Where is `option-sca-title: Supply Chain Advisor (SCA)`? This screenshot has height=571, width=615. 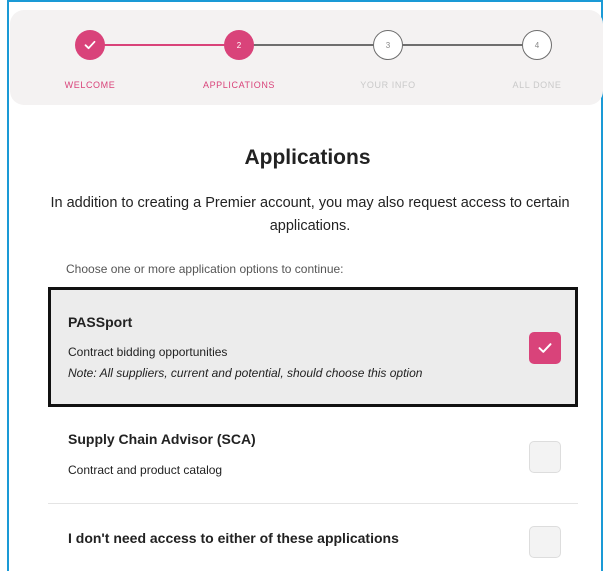 option-sca-title: Supply Chain Advisor (SCA) is located at coordinates (162, 439).